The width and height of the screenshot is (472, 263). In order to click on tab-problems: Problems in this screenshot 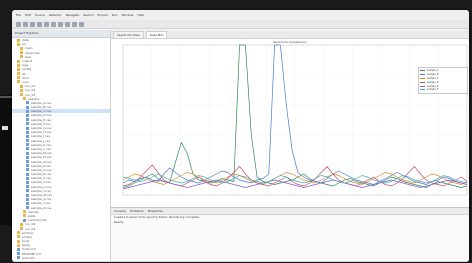, I will do `click(137, 211)`.